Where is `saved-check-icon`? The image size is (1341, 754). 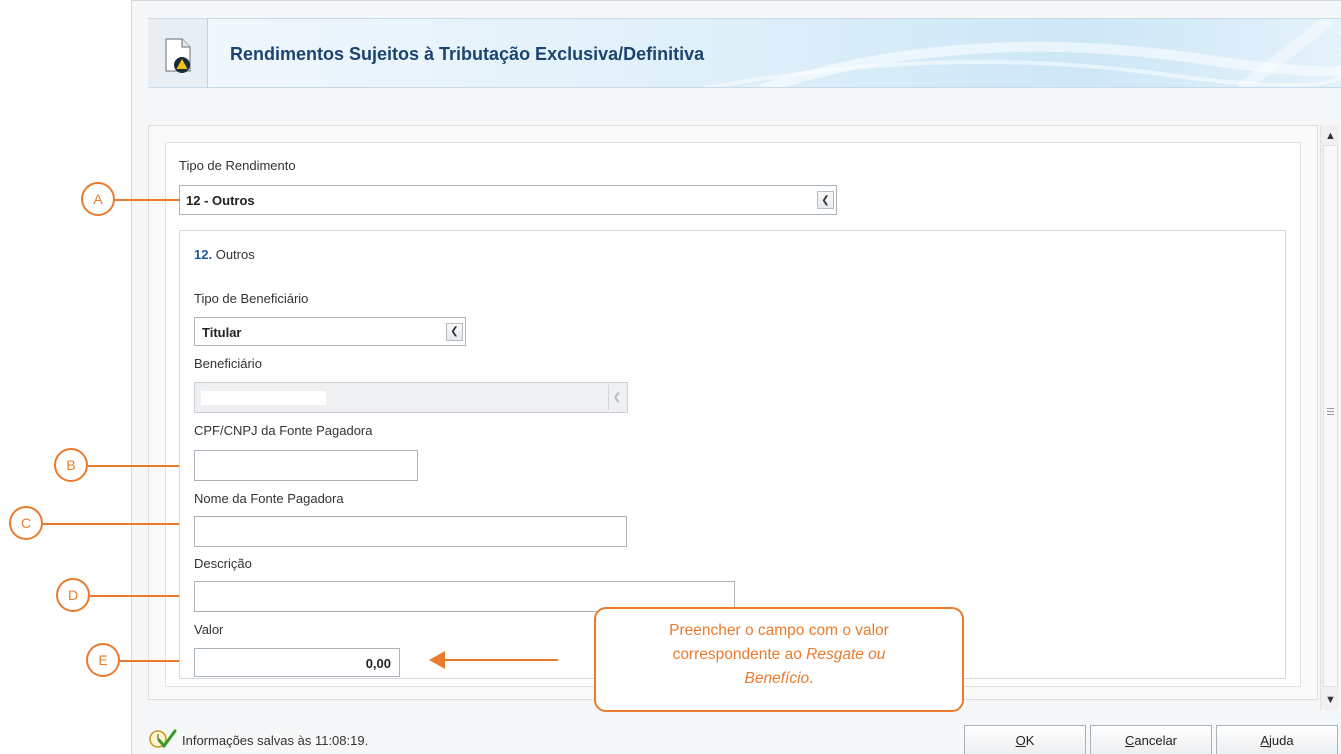 saved-check-icon is located at coordinates (163, 739).